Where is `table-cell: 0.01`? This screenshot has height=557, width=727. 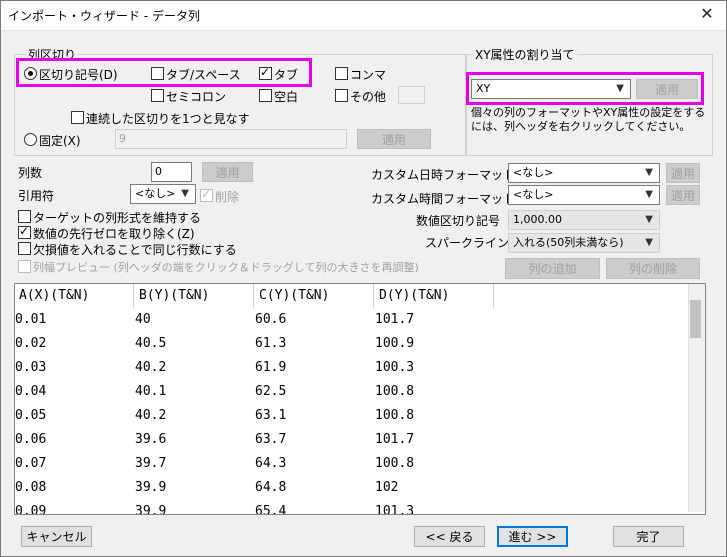
table-cell: 0.01 is located at coordinates (31, 319).